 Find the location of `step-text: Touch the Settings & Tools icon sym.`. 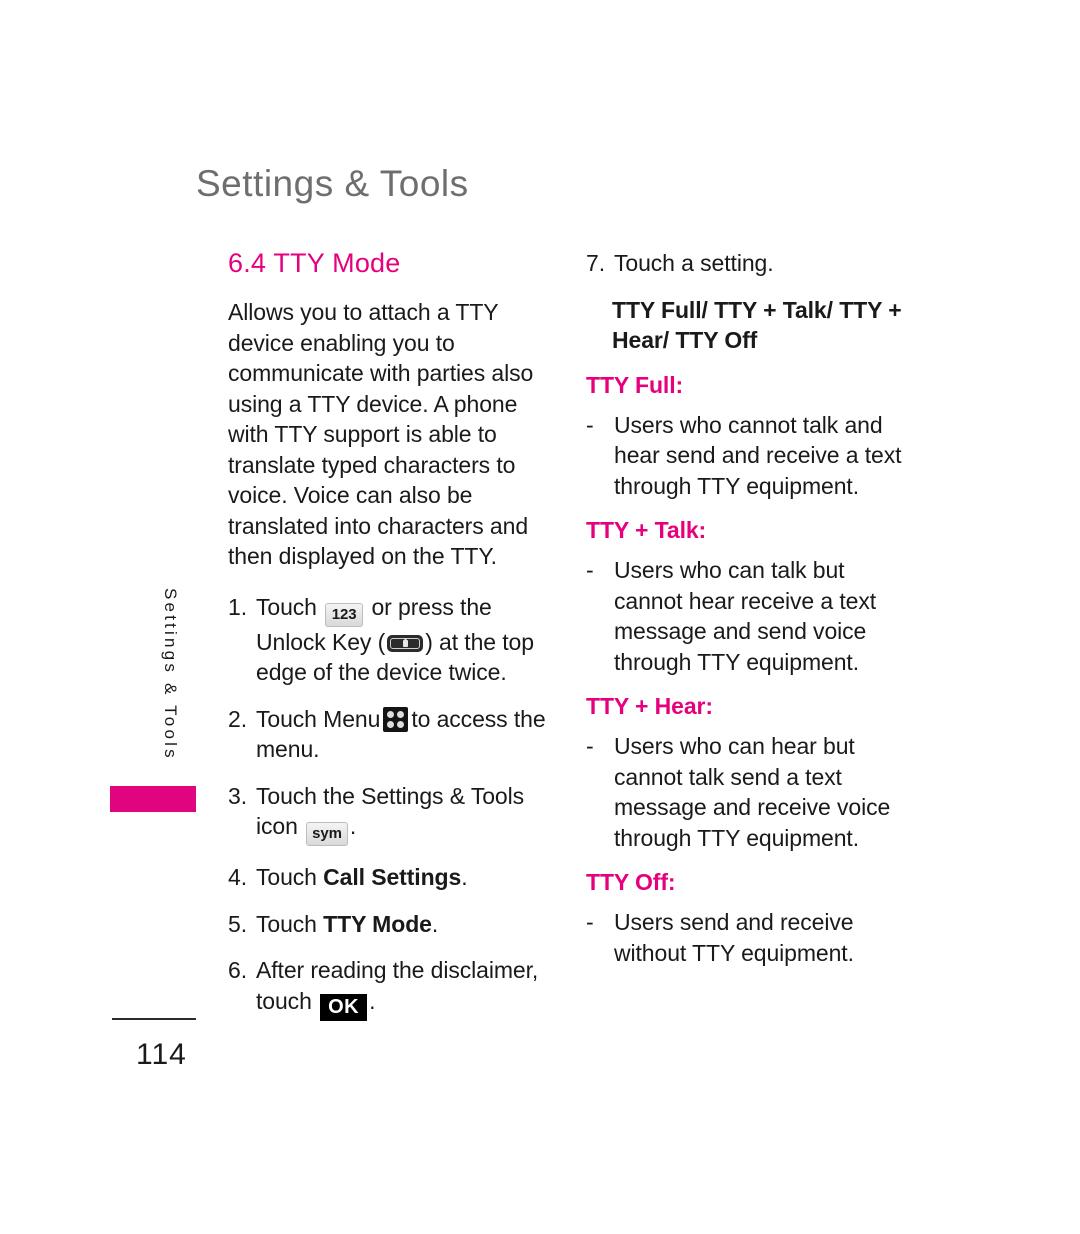

step-text: Touch the Settings & Tools icon sym. is located at coordinates (402, 814).